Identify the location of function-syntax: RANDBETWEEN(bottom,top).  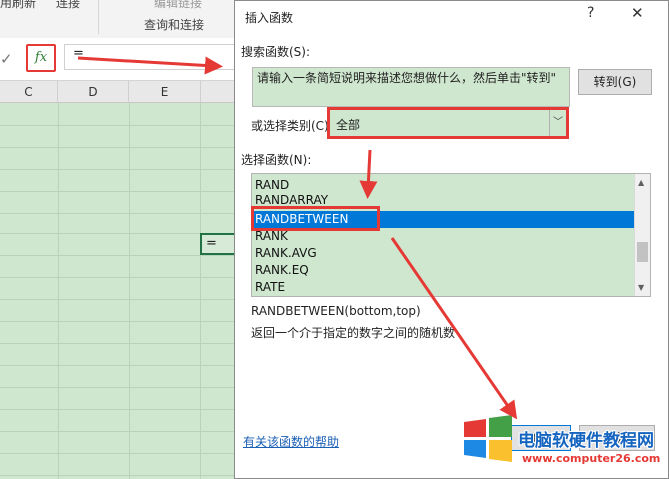
(336, 311).